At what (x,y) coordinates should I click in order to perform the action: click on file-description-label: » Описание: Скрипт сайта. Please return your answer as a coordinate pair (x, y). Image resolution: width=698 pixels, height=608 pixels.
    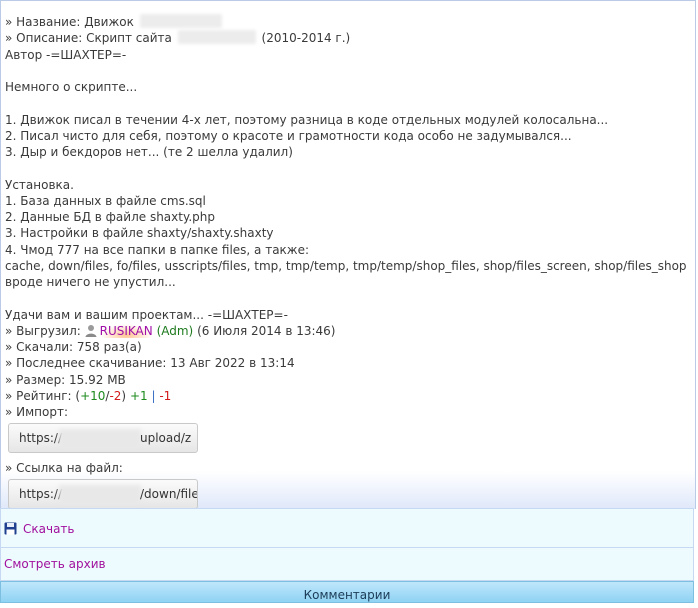
    Looking at the image, I should click on (88, 38).